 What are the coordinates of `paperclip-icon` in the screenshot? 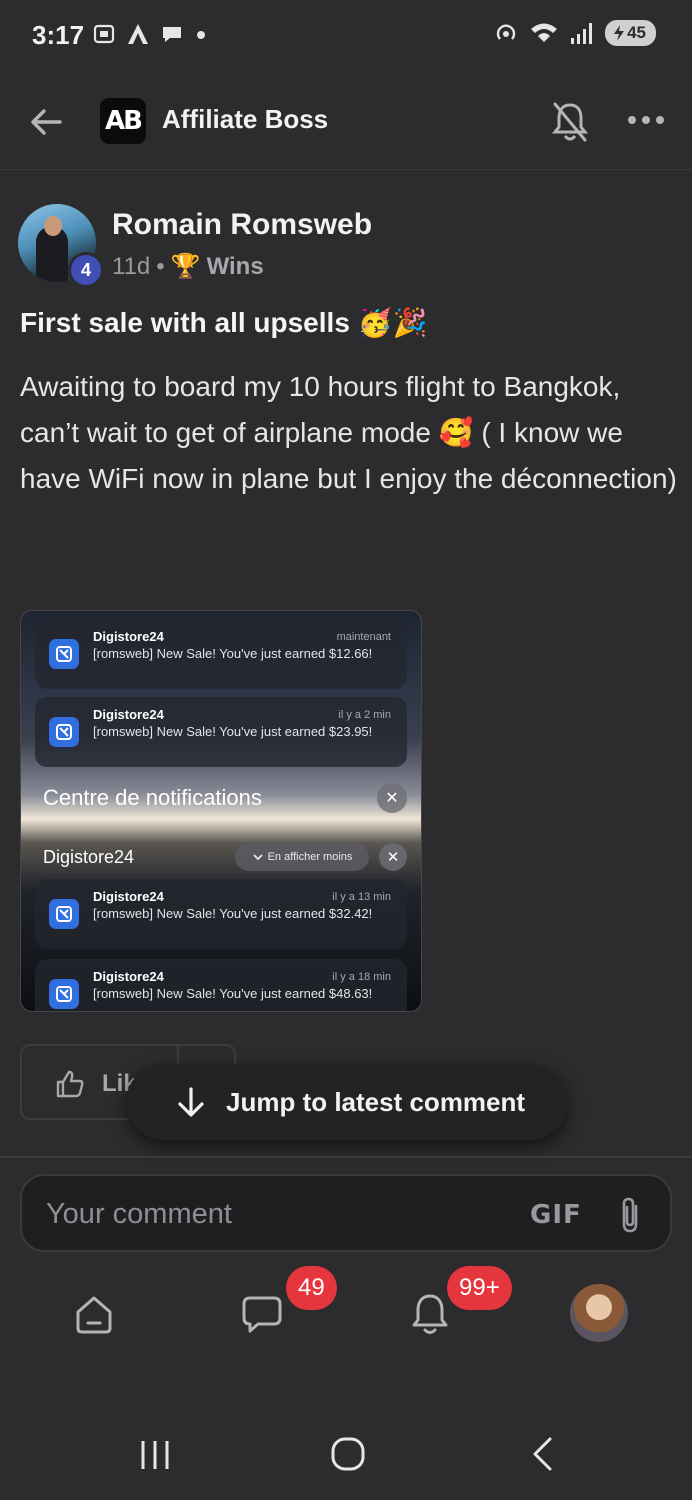 It's located at (630, 1215).